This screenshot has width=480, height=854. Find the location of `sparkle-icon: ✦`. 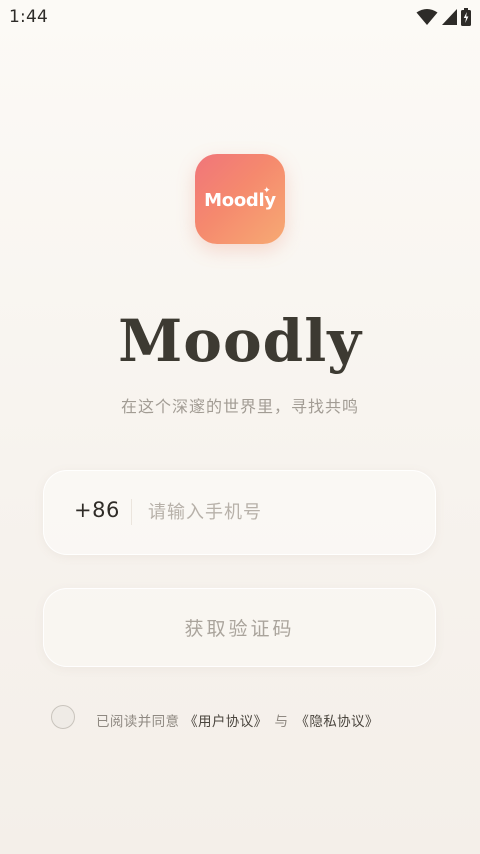

sparkle-icon: ✦ is located at coordinates (267, 191).